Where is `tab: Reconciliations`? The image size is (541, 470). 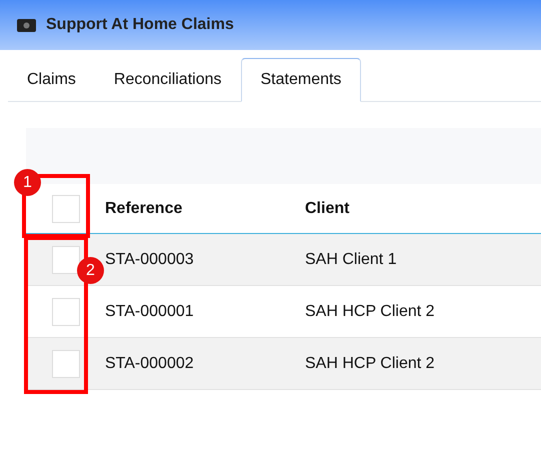 tab: Reconciliations is located at coordinates (167, 79).